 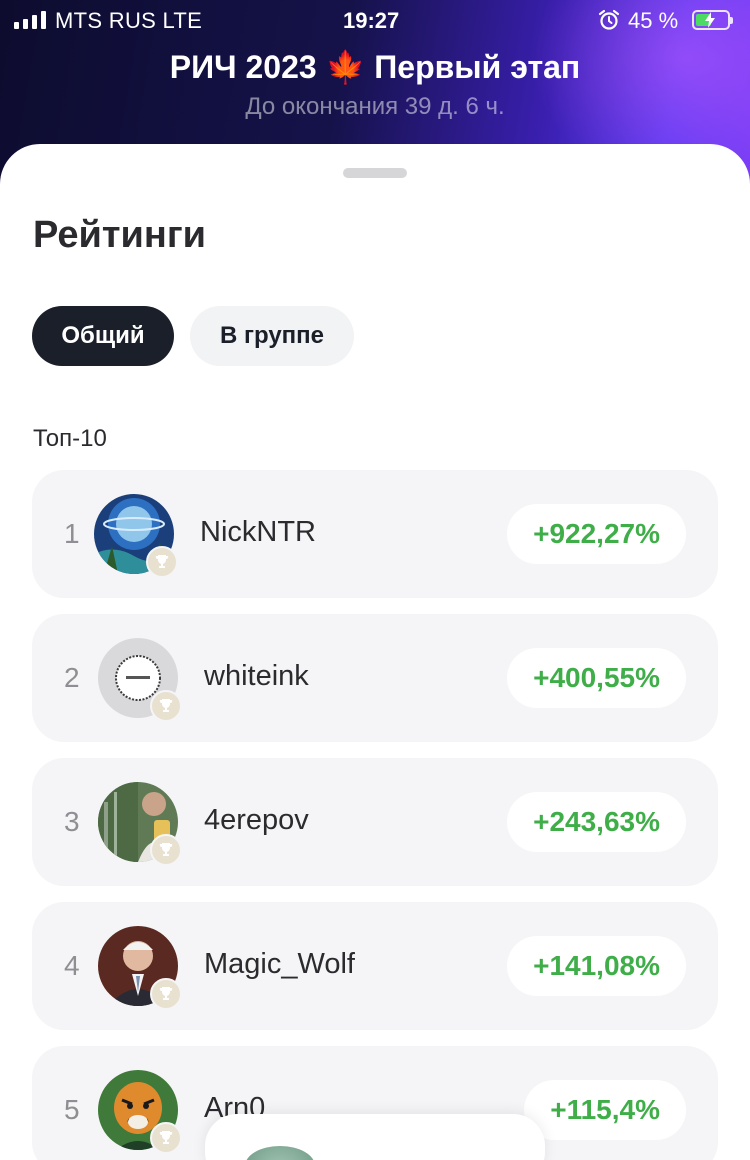 I want to click on battery-percentage: 45 %, so click(x=653, y=20).